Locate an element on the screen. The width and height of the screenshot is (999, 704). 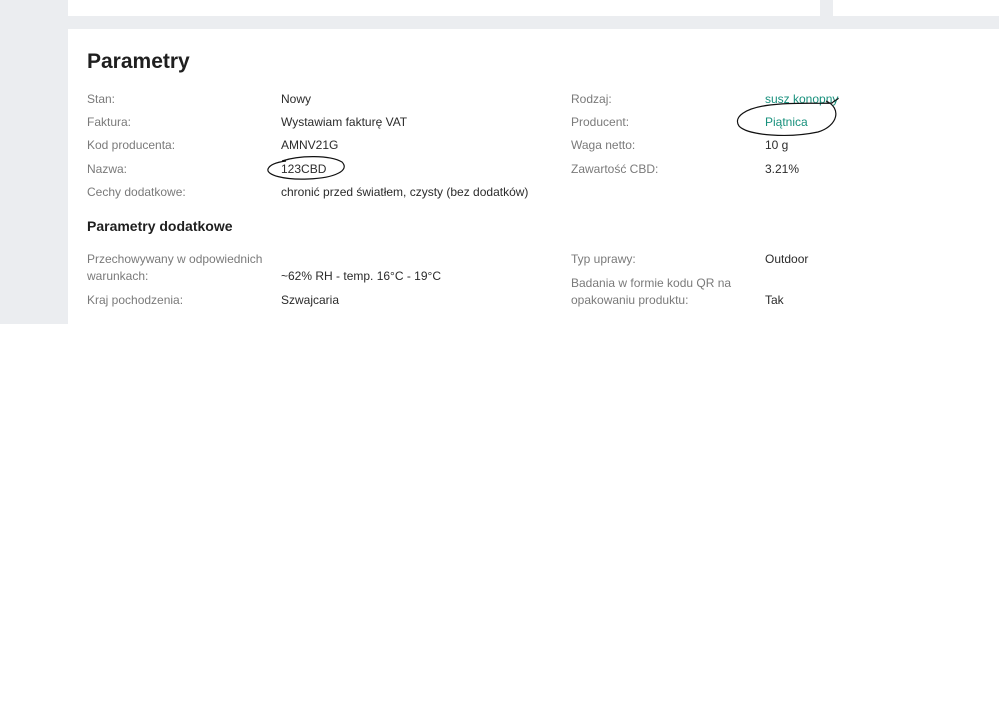
param-value-kod-producenta: AMNV21G is located at coordinates (310, 145).